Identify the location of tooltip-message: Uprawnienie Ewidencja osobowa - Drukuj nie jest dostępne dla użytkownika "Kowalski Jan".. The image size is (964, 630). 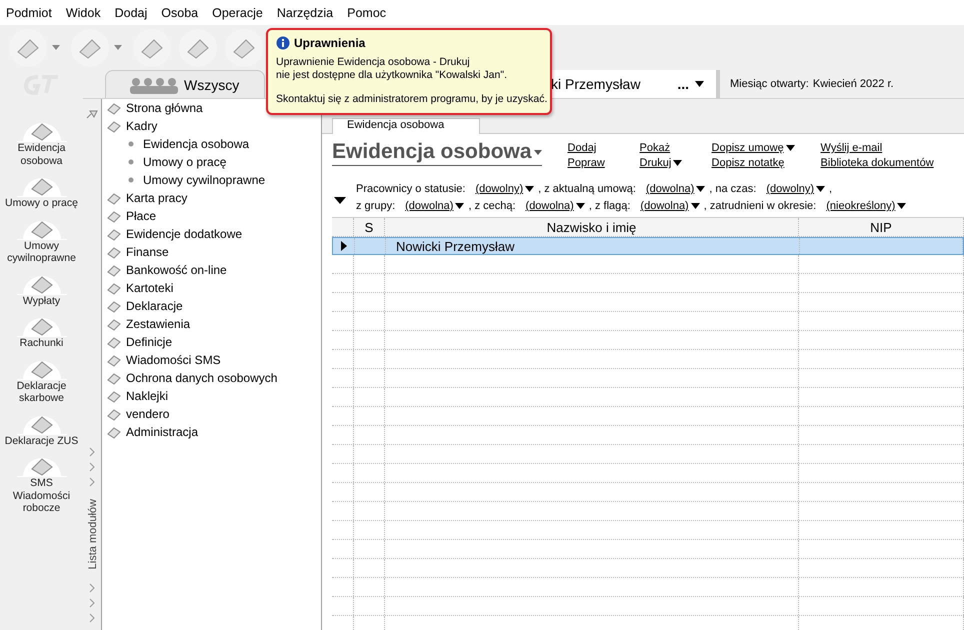
(392, 69).